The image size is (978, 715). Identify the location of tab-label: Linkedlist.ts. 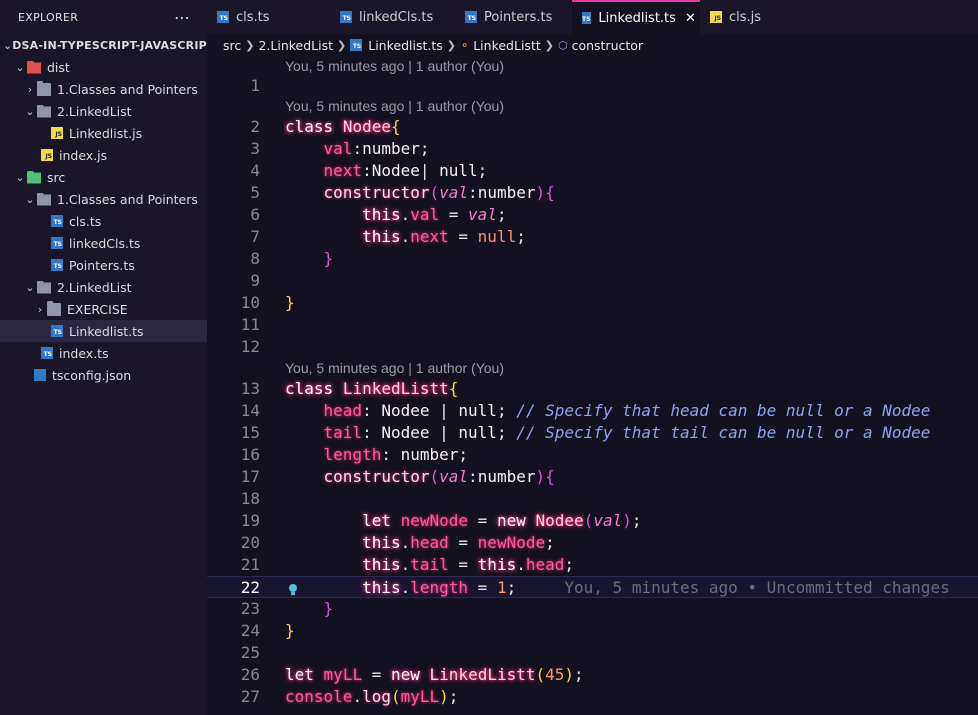
(637, 18).